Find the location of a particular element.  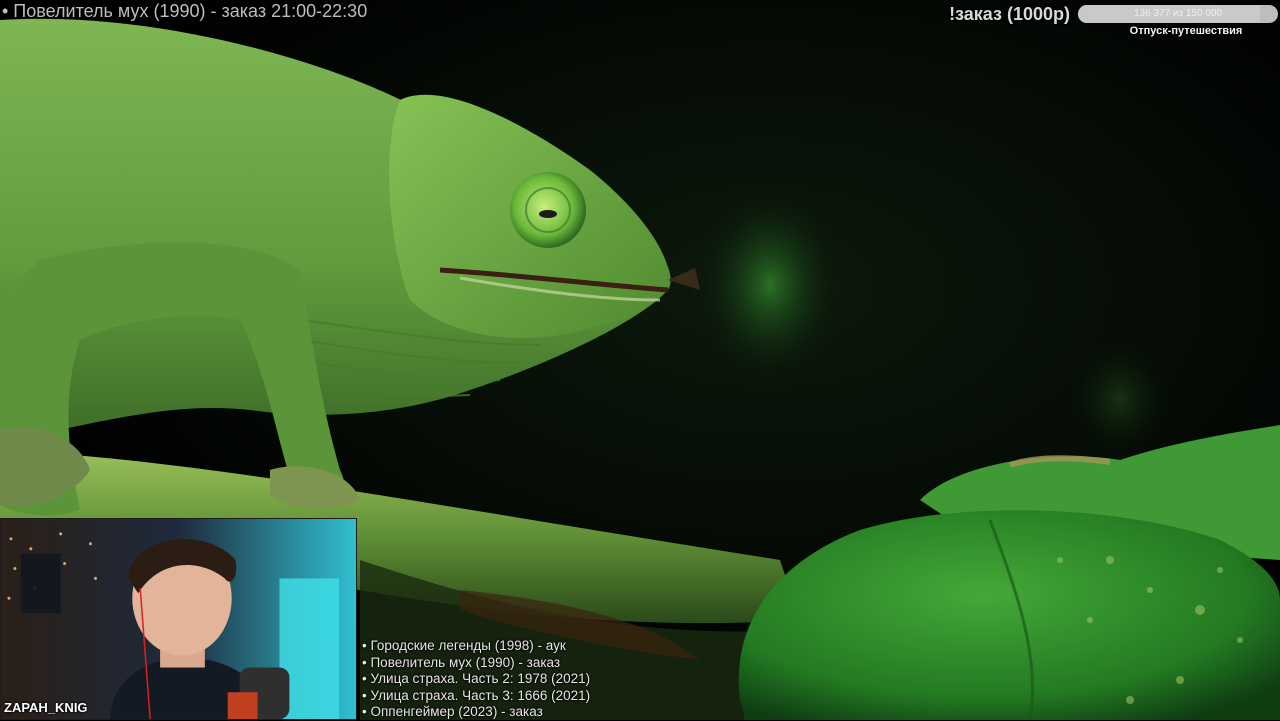

donation-goal-caption: Отпуск-путешествия is located at coordinates (1186, 31).